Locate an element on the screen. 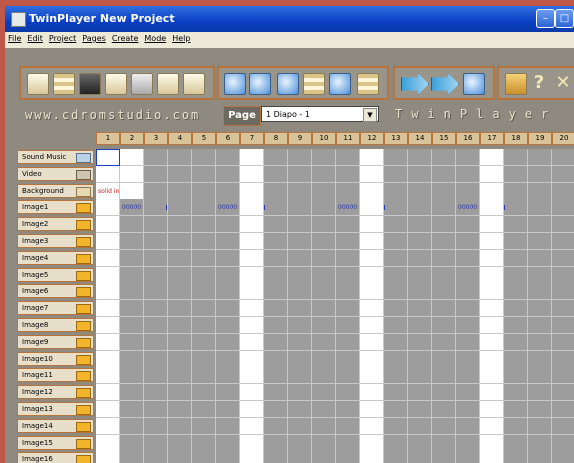  column-header: 14 is located at coordinates (420, 138).